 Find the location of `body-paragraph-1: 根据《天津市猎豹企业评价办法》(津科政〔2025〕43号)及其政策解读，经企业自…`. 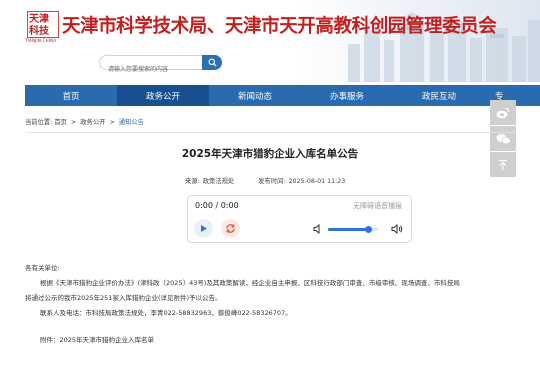

body-paragraph-1: 根据《天津市猎豹企业评价办法》(津科政〔2025〕43号)及其政策解读，经企业自… is located at coordinates (250, 283).